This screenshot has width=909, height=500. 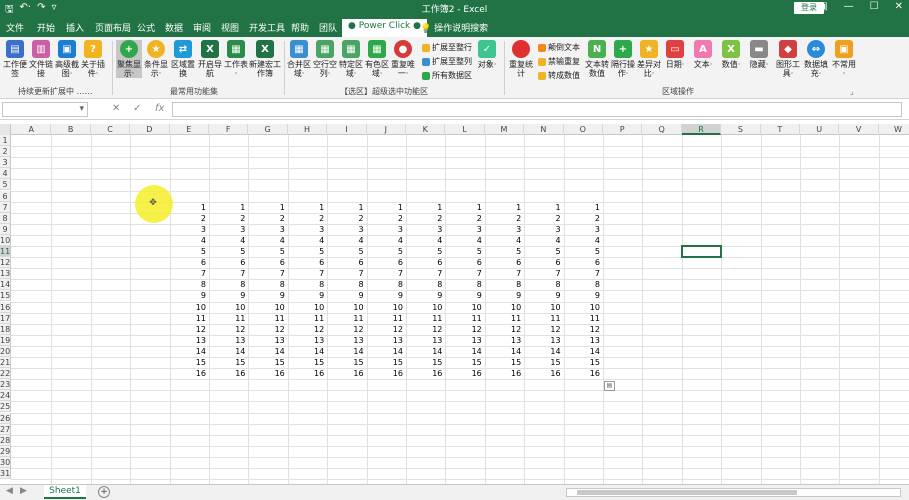 I want to click on tab-data: 数据, so click(x=174, y=27).